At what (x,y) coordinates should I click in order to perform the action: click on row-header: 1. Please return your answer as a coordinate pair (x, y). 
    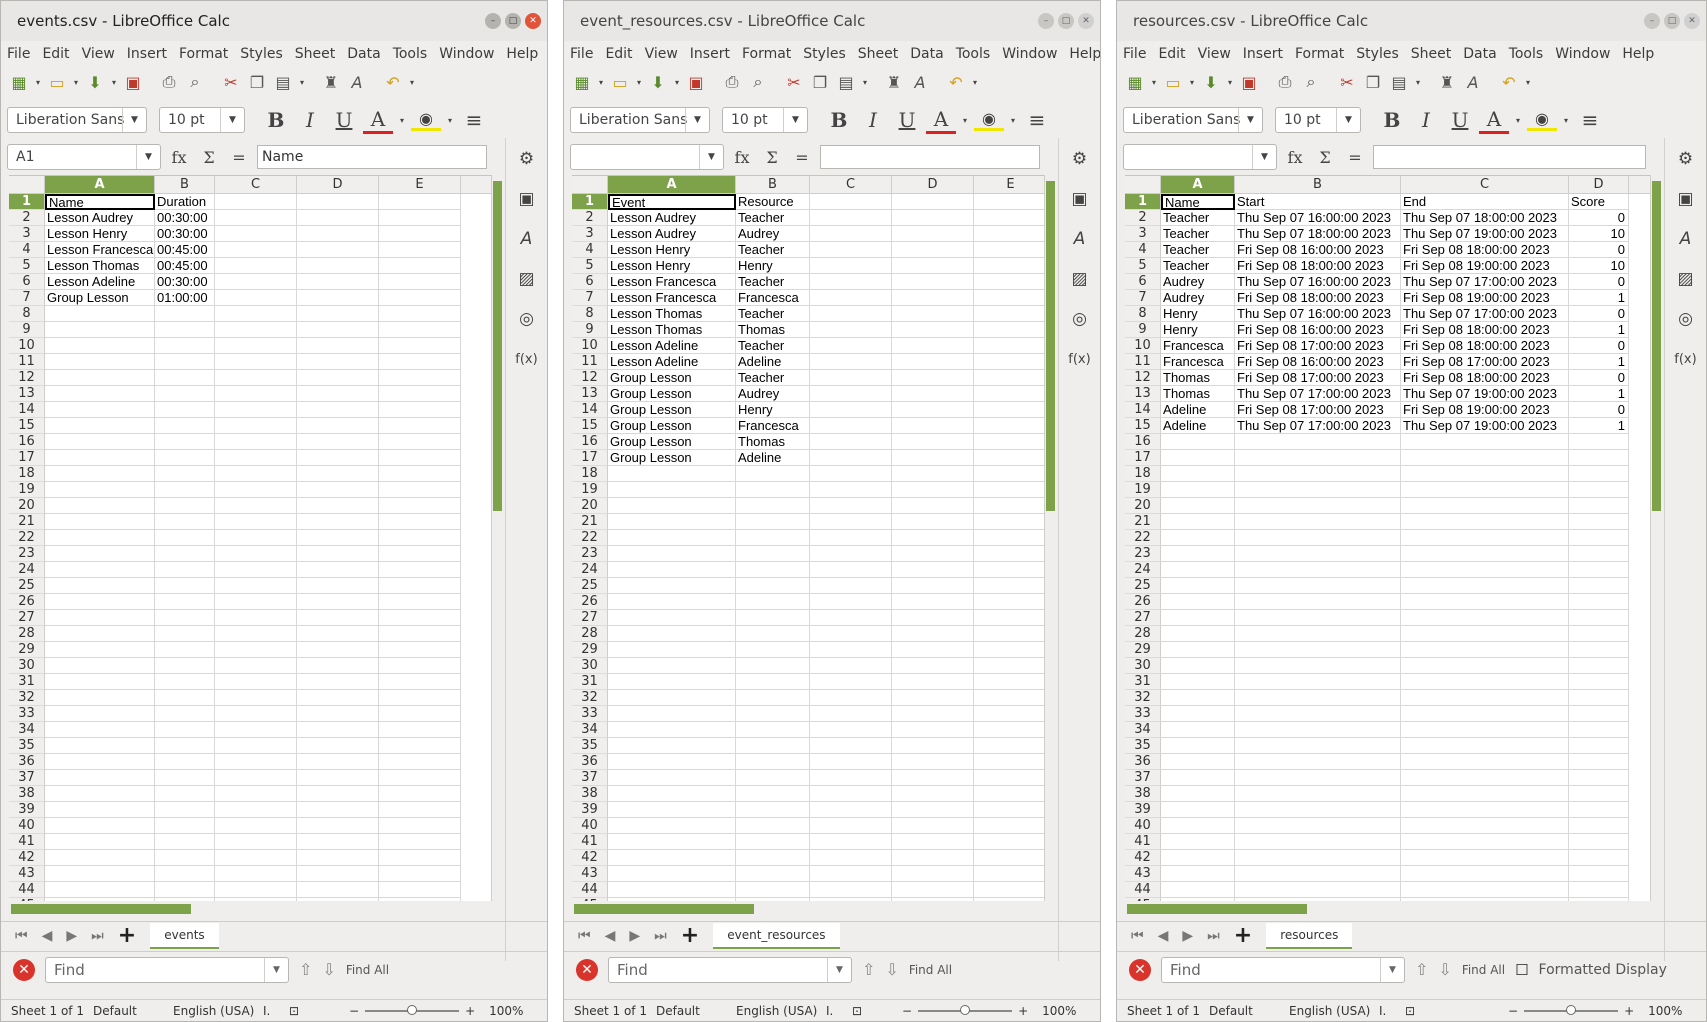
    Looking at the image, I should click on (1143, 202).